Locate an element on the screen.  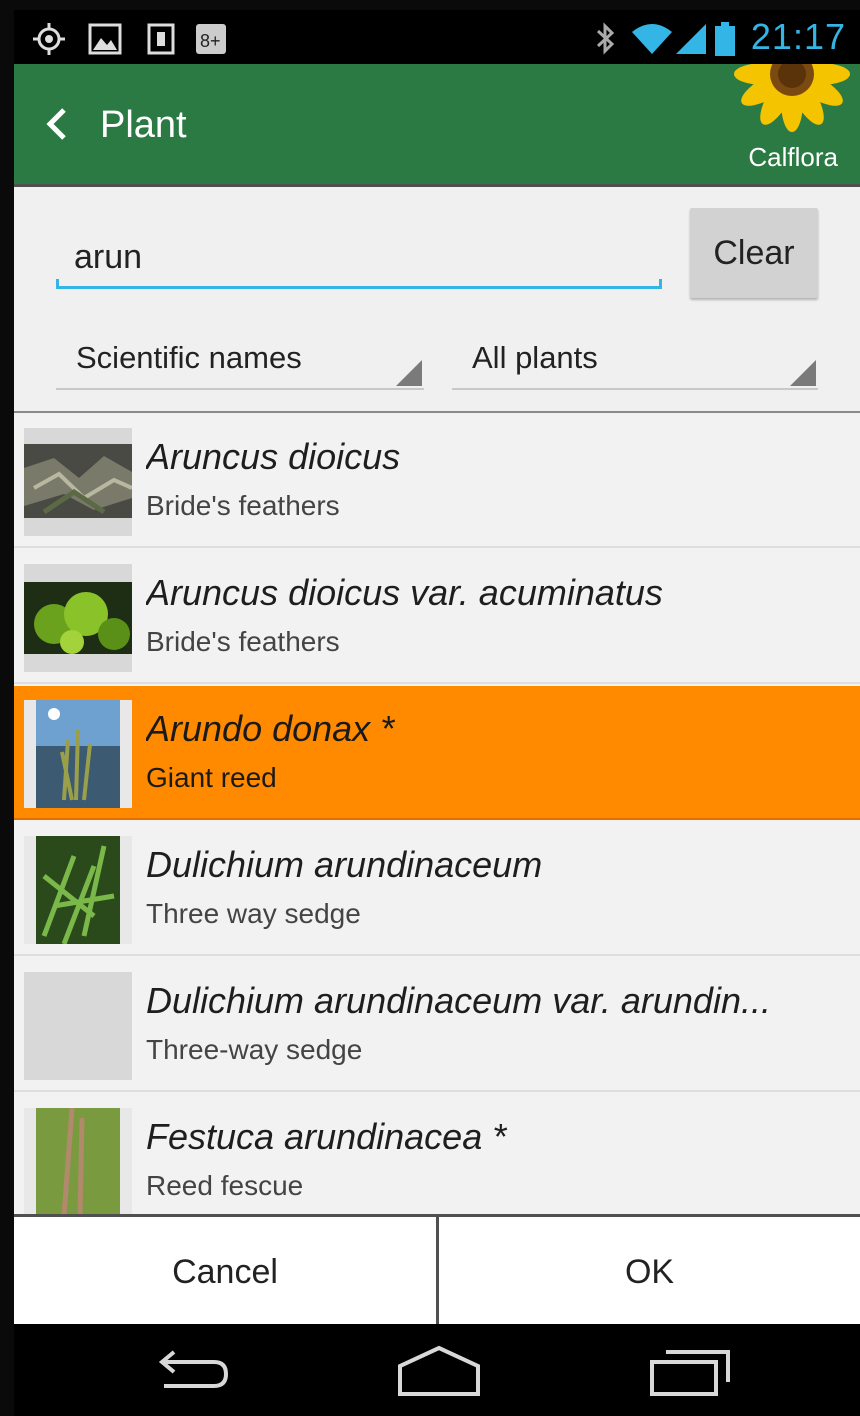
list-item-selected: Arundo donax * Giant reed is located at coordinates (437, 753).